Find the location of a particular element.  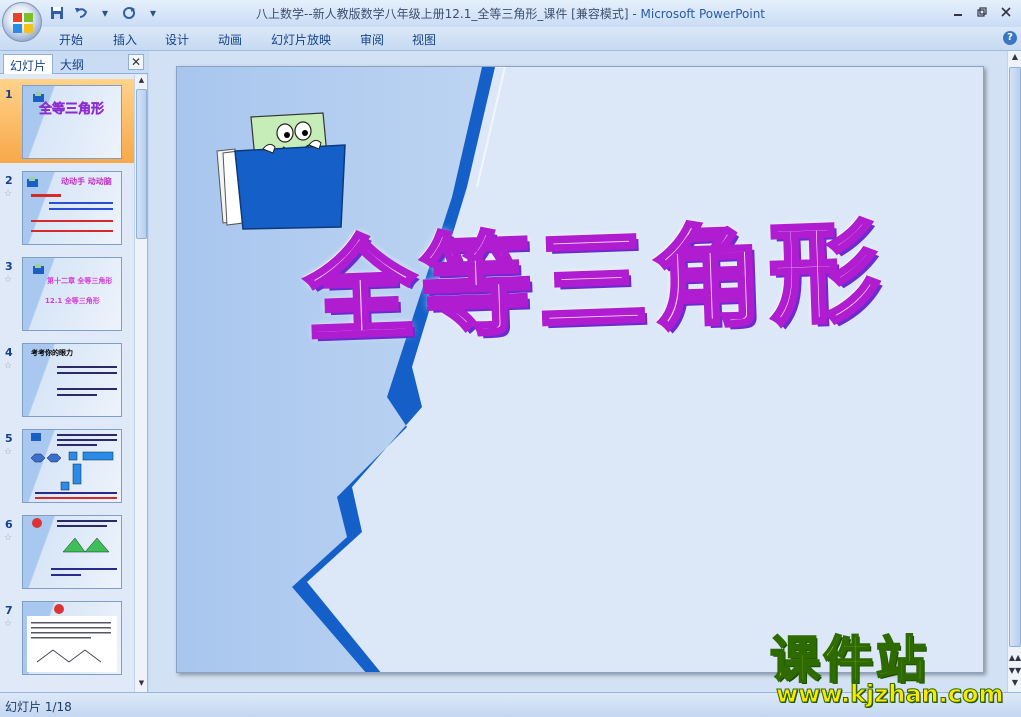

thumbnail-subtitle: 12.1 全等三角形 is located at coordinates (72, 301).